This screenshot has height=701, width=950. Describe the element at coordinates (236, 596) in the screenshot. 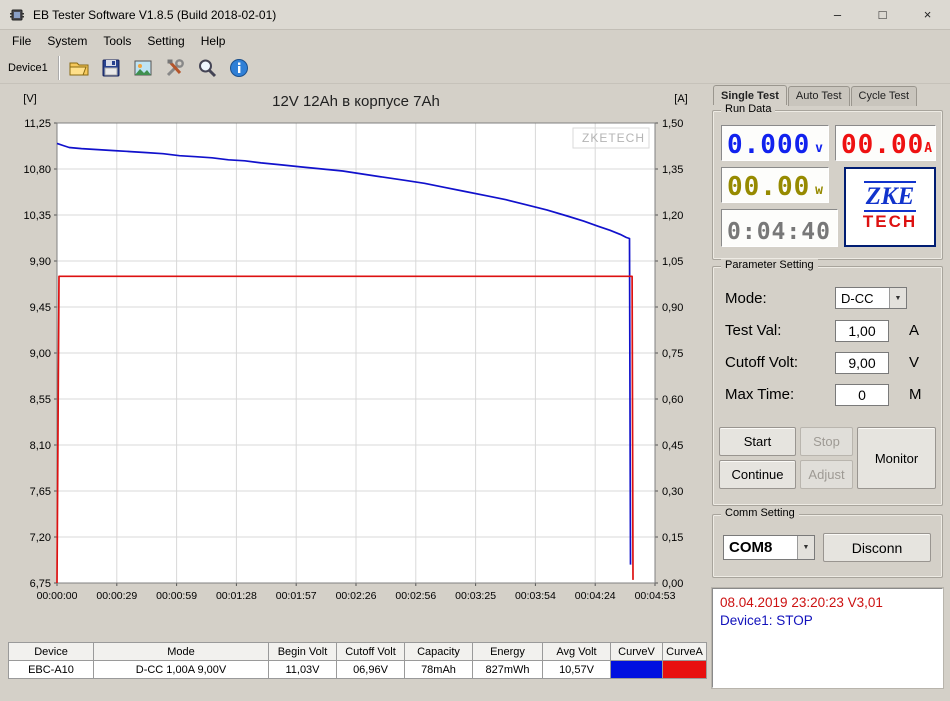

I see `svg-text: 00:01:28` at that location.